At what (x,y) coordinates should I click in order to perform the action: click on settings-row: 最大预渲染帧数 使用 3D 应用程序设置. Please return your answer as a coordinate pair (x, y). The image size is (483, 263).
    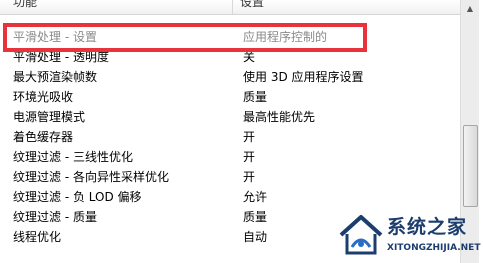
    Looking at the image, I should click on (230, 77).